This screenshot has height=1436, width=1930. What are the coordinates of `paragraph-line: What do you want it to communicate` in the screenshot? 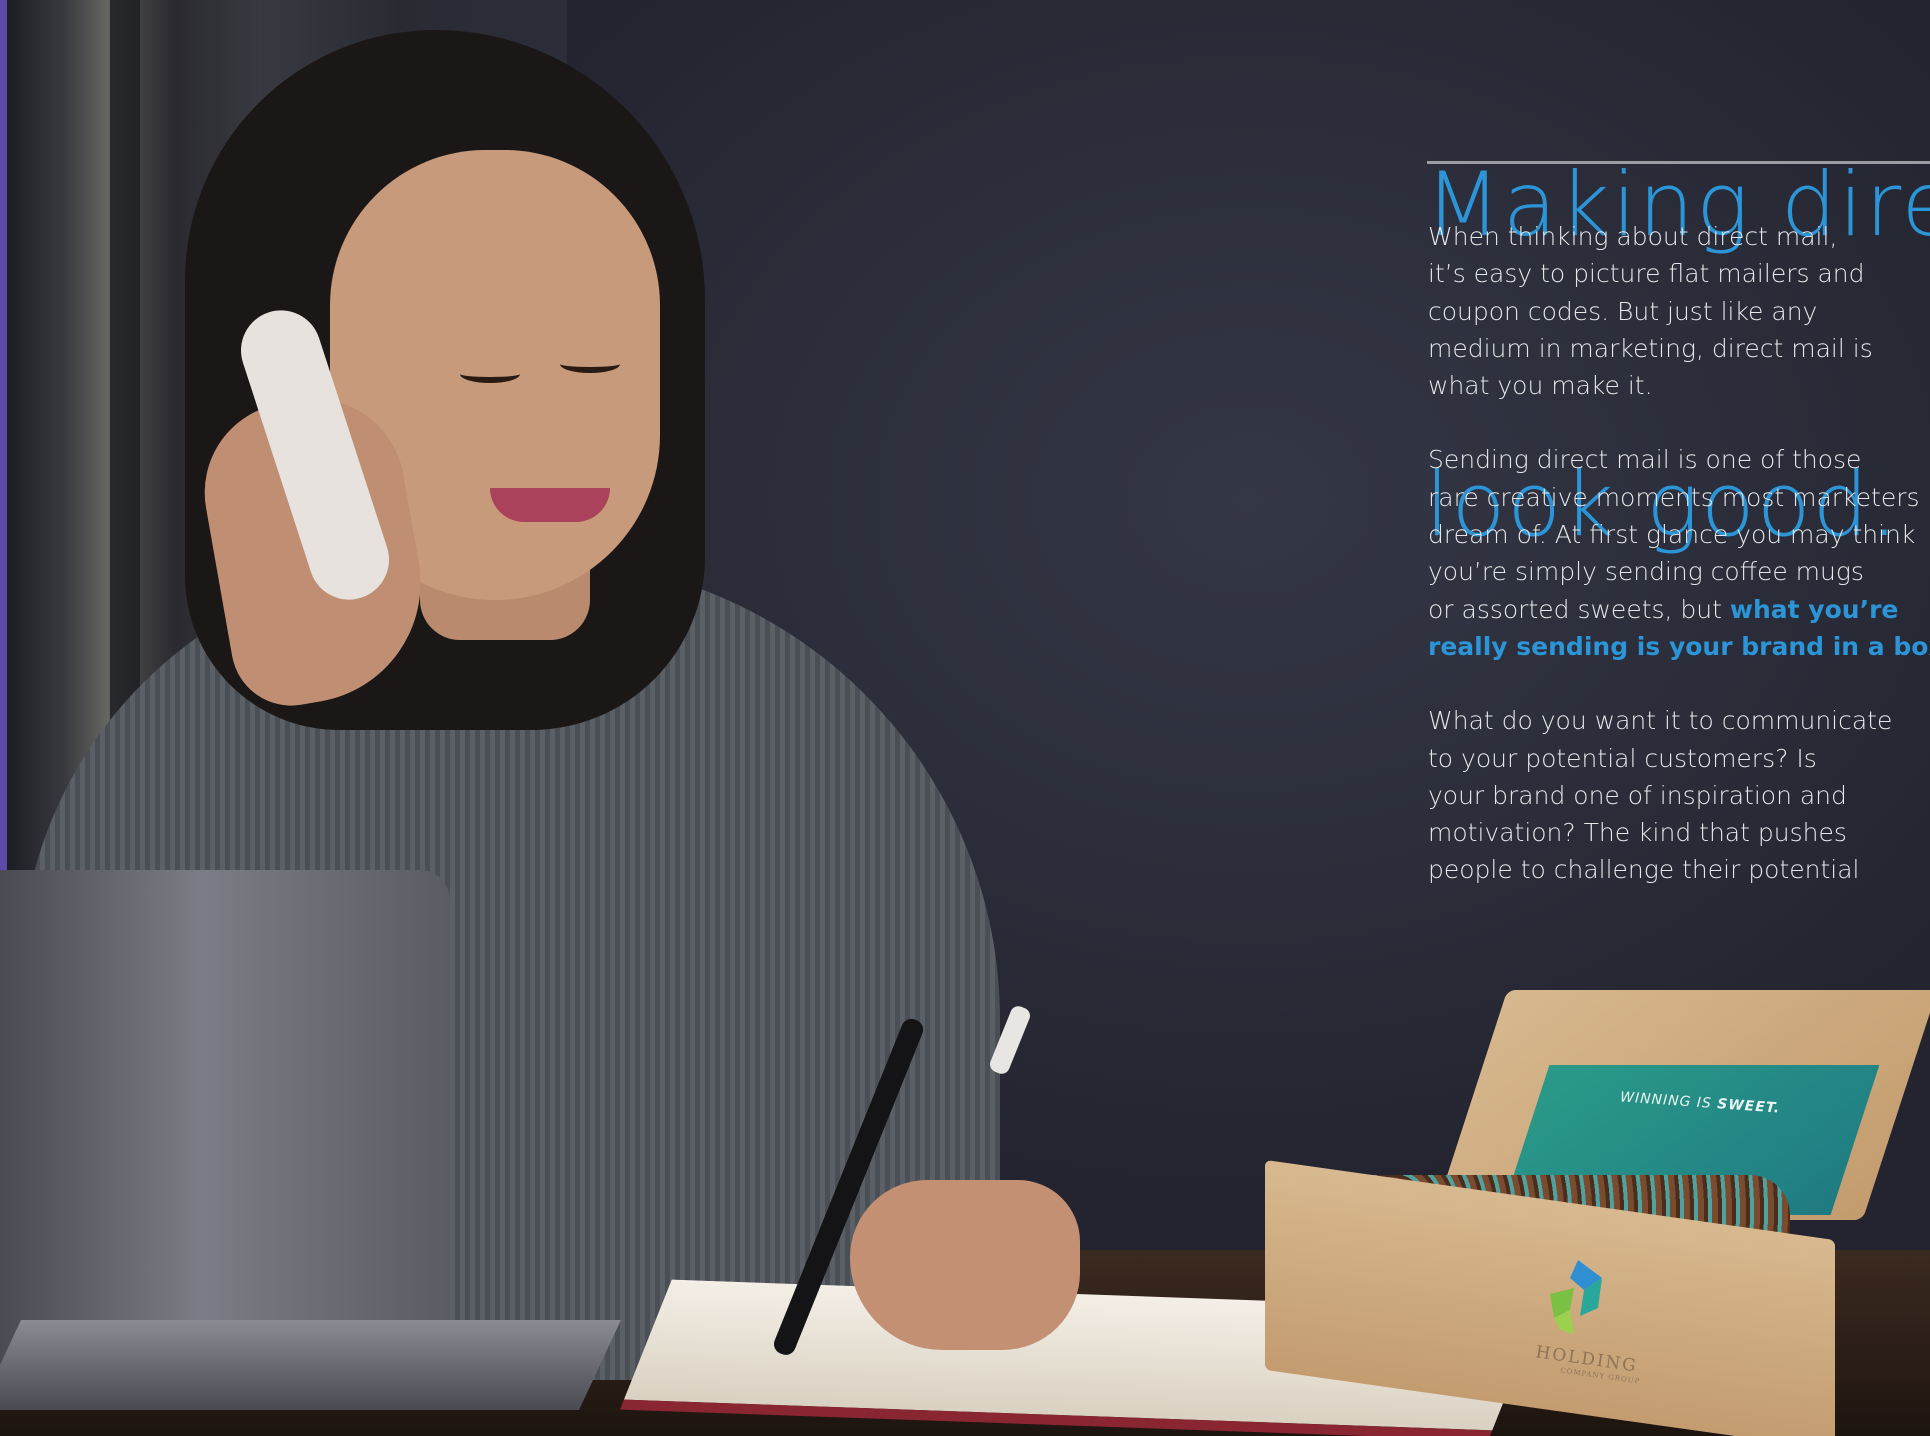 It's located at (1660, 721).